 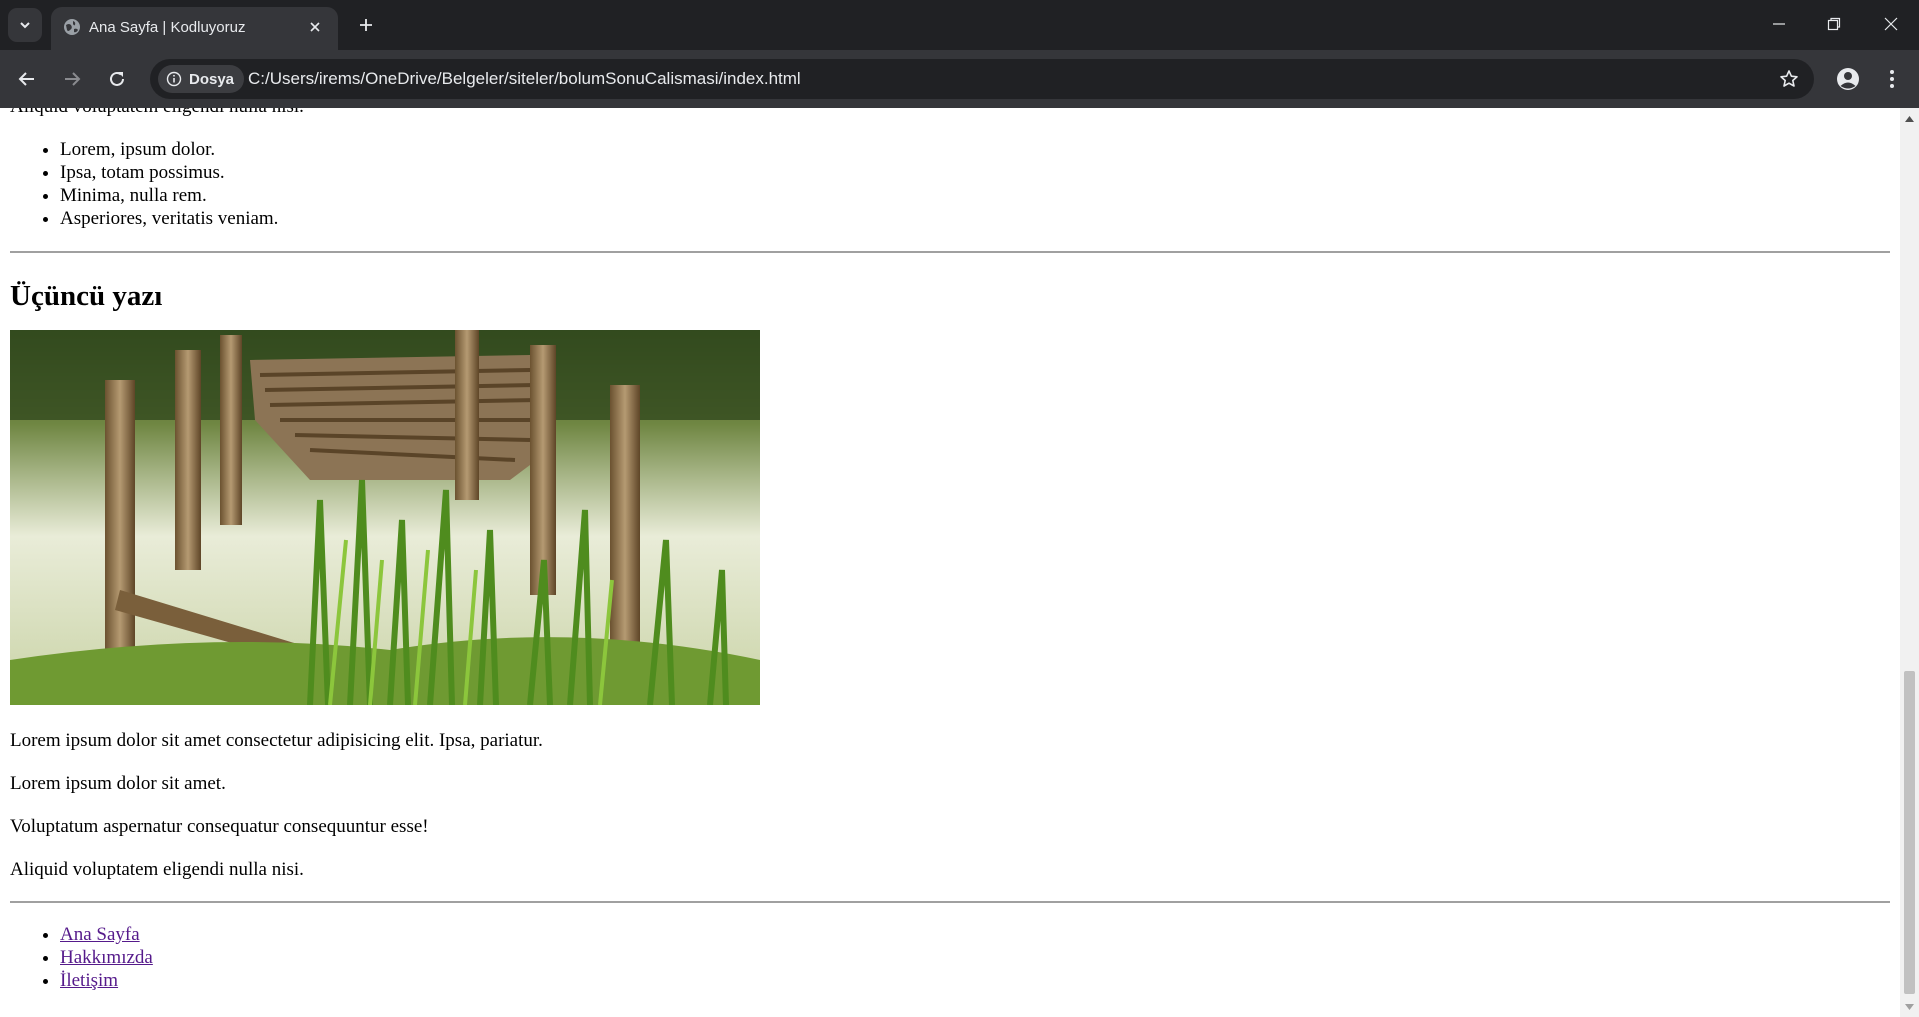 I want to click on security-chip-label: Dosya, so click(x=212, y=79).